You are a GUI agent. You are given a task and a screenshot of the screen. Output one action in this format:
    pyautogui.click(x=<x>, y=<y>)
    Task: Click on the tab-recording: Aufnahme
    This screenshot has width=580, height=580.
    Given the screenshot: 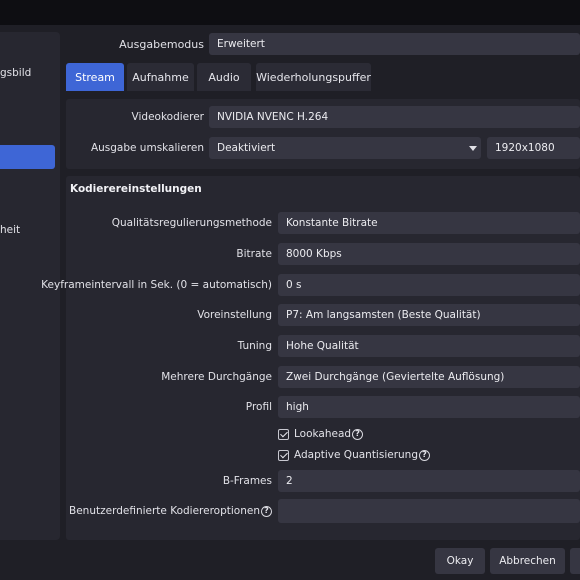 What is the action you would take?
    pyautogui.click(x=160, y=77)
    